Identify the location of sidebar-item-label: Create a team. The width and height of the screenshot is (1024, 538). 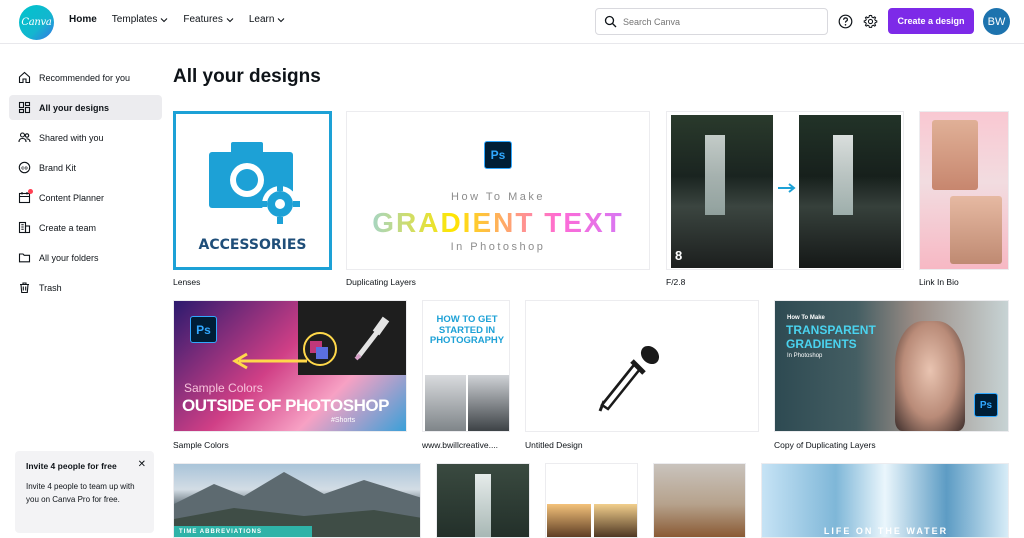
(68, 227).